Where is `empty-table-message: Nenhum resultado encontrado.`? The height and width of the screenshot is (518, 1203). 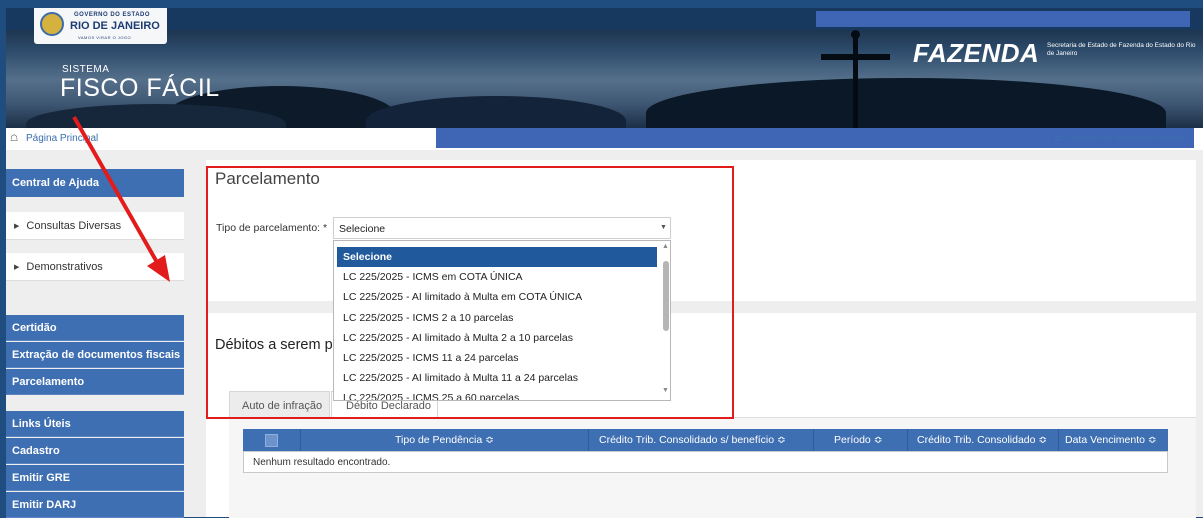
empty-table-message: Nenhum resultado encontrado. is located at coordinates (705, 462).